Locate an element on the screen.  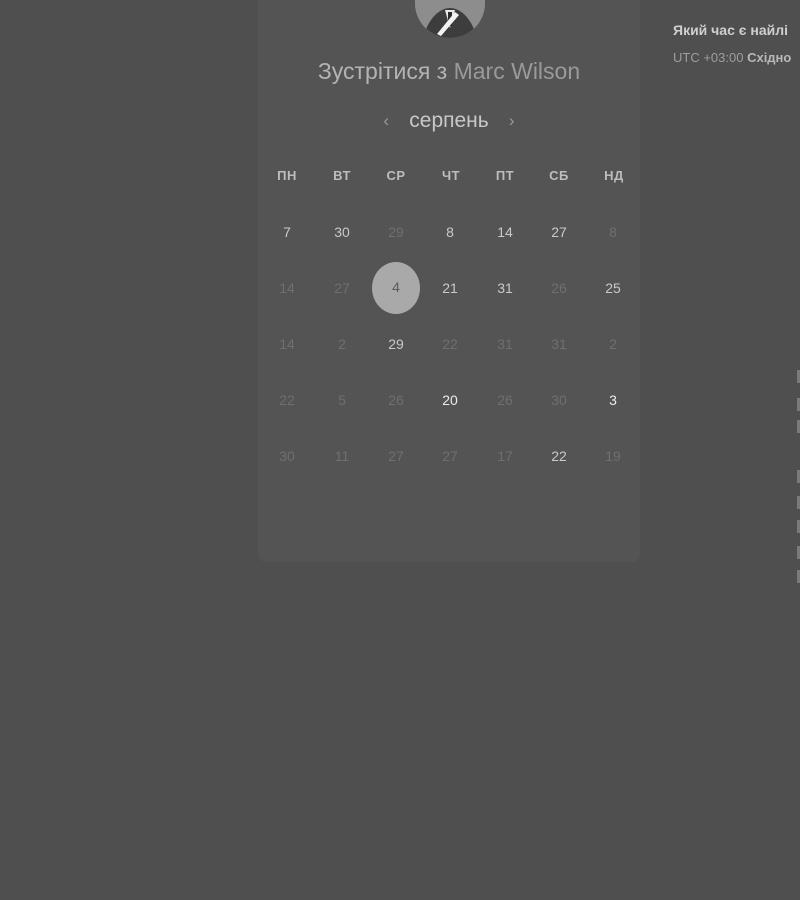
calendar-day: 11 is located at coordinates (342, 456).